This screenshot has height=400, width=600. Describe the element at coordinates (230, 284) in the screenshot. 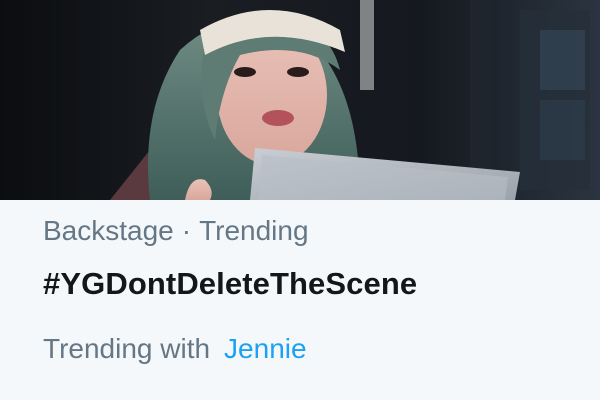

I see `trend-hashtag: #YGDontDeleteTheScene` at that location.